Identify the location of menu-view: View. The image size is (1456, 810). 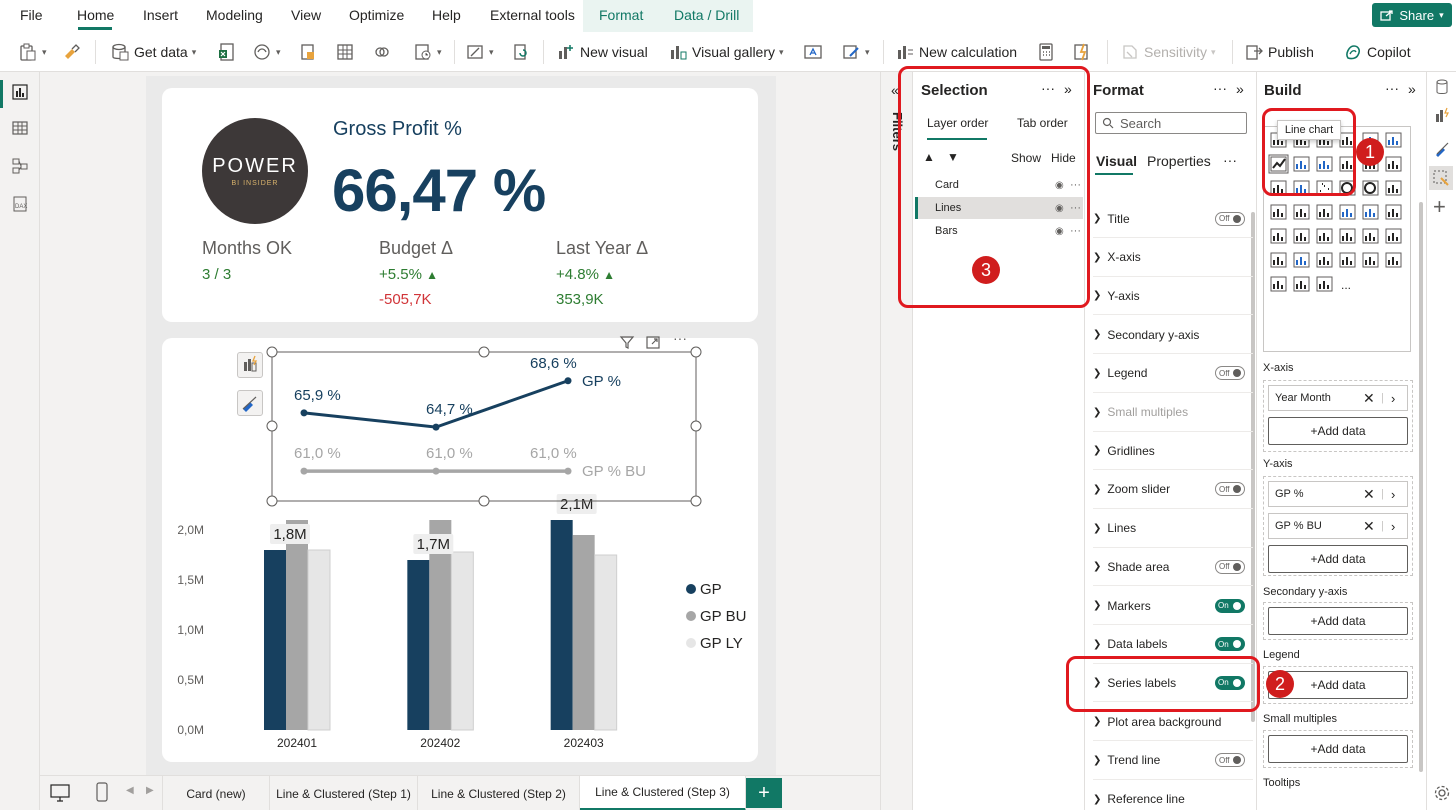
(306, 15).